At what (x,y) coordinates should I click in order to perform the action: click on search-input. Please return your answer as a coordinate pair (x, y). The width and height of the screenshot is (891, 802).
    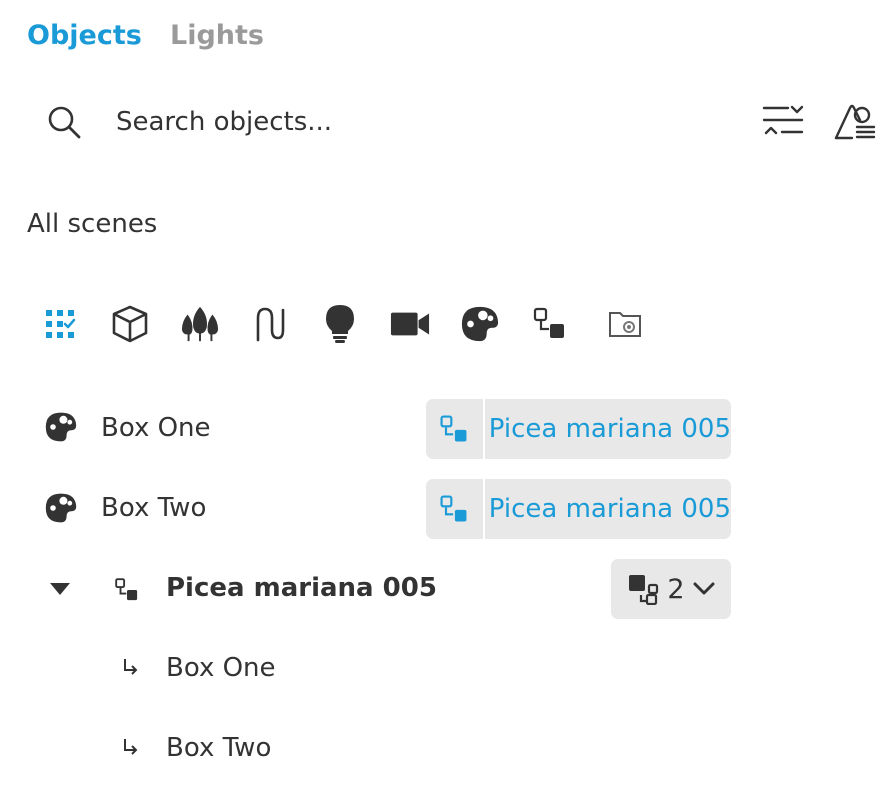
    Looking at the image, I should click on (416, 122).